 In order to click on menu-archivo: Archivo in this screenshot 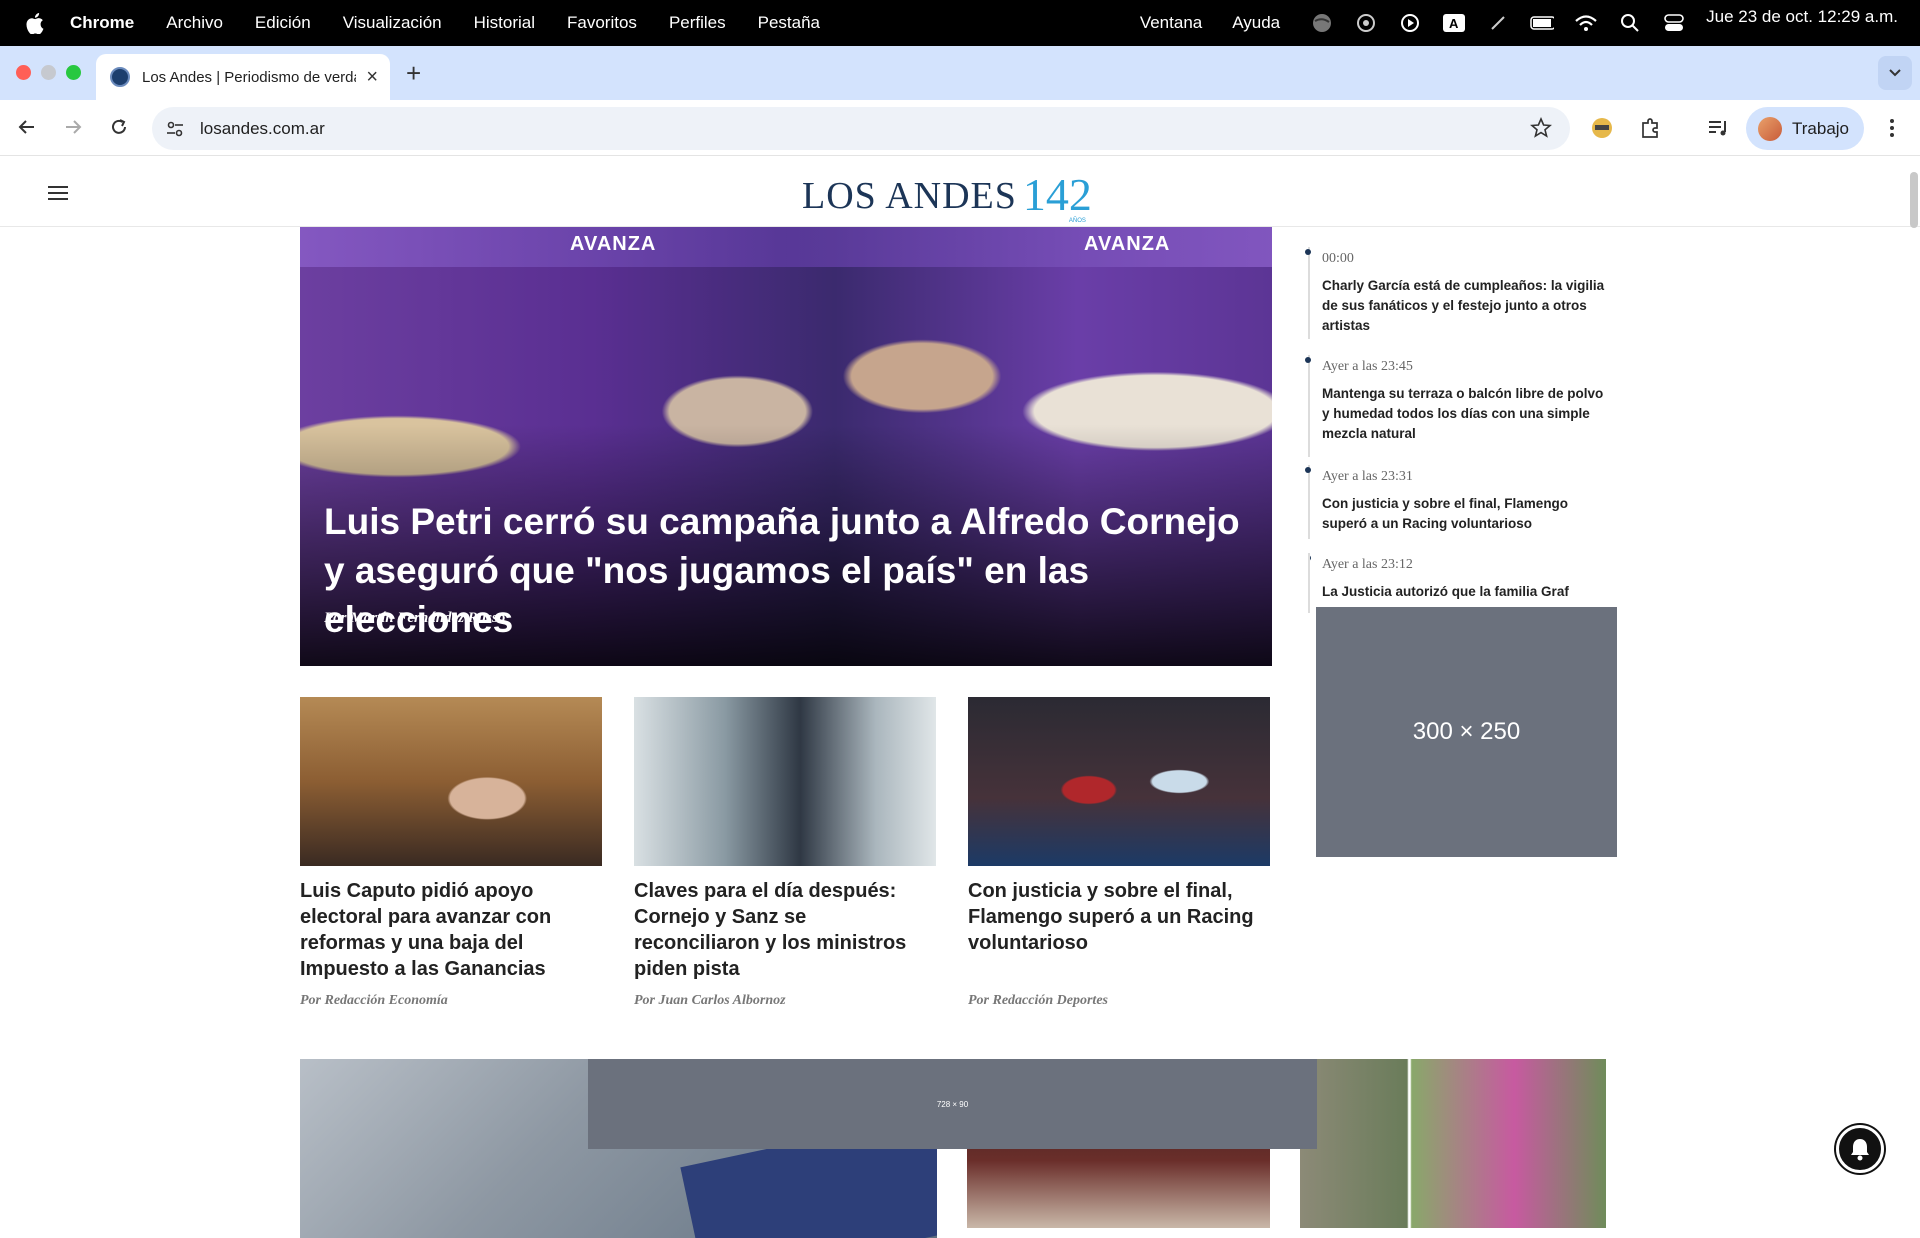, I will do `click(194, 23)`.